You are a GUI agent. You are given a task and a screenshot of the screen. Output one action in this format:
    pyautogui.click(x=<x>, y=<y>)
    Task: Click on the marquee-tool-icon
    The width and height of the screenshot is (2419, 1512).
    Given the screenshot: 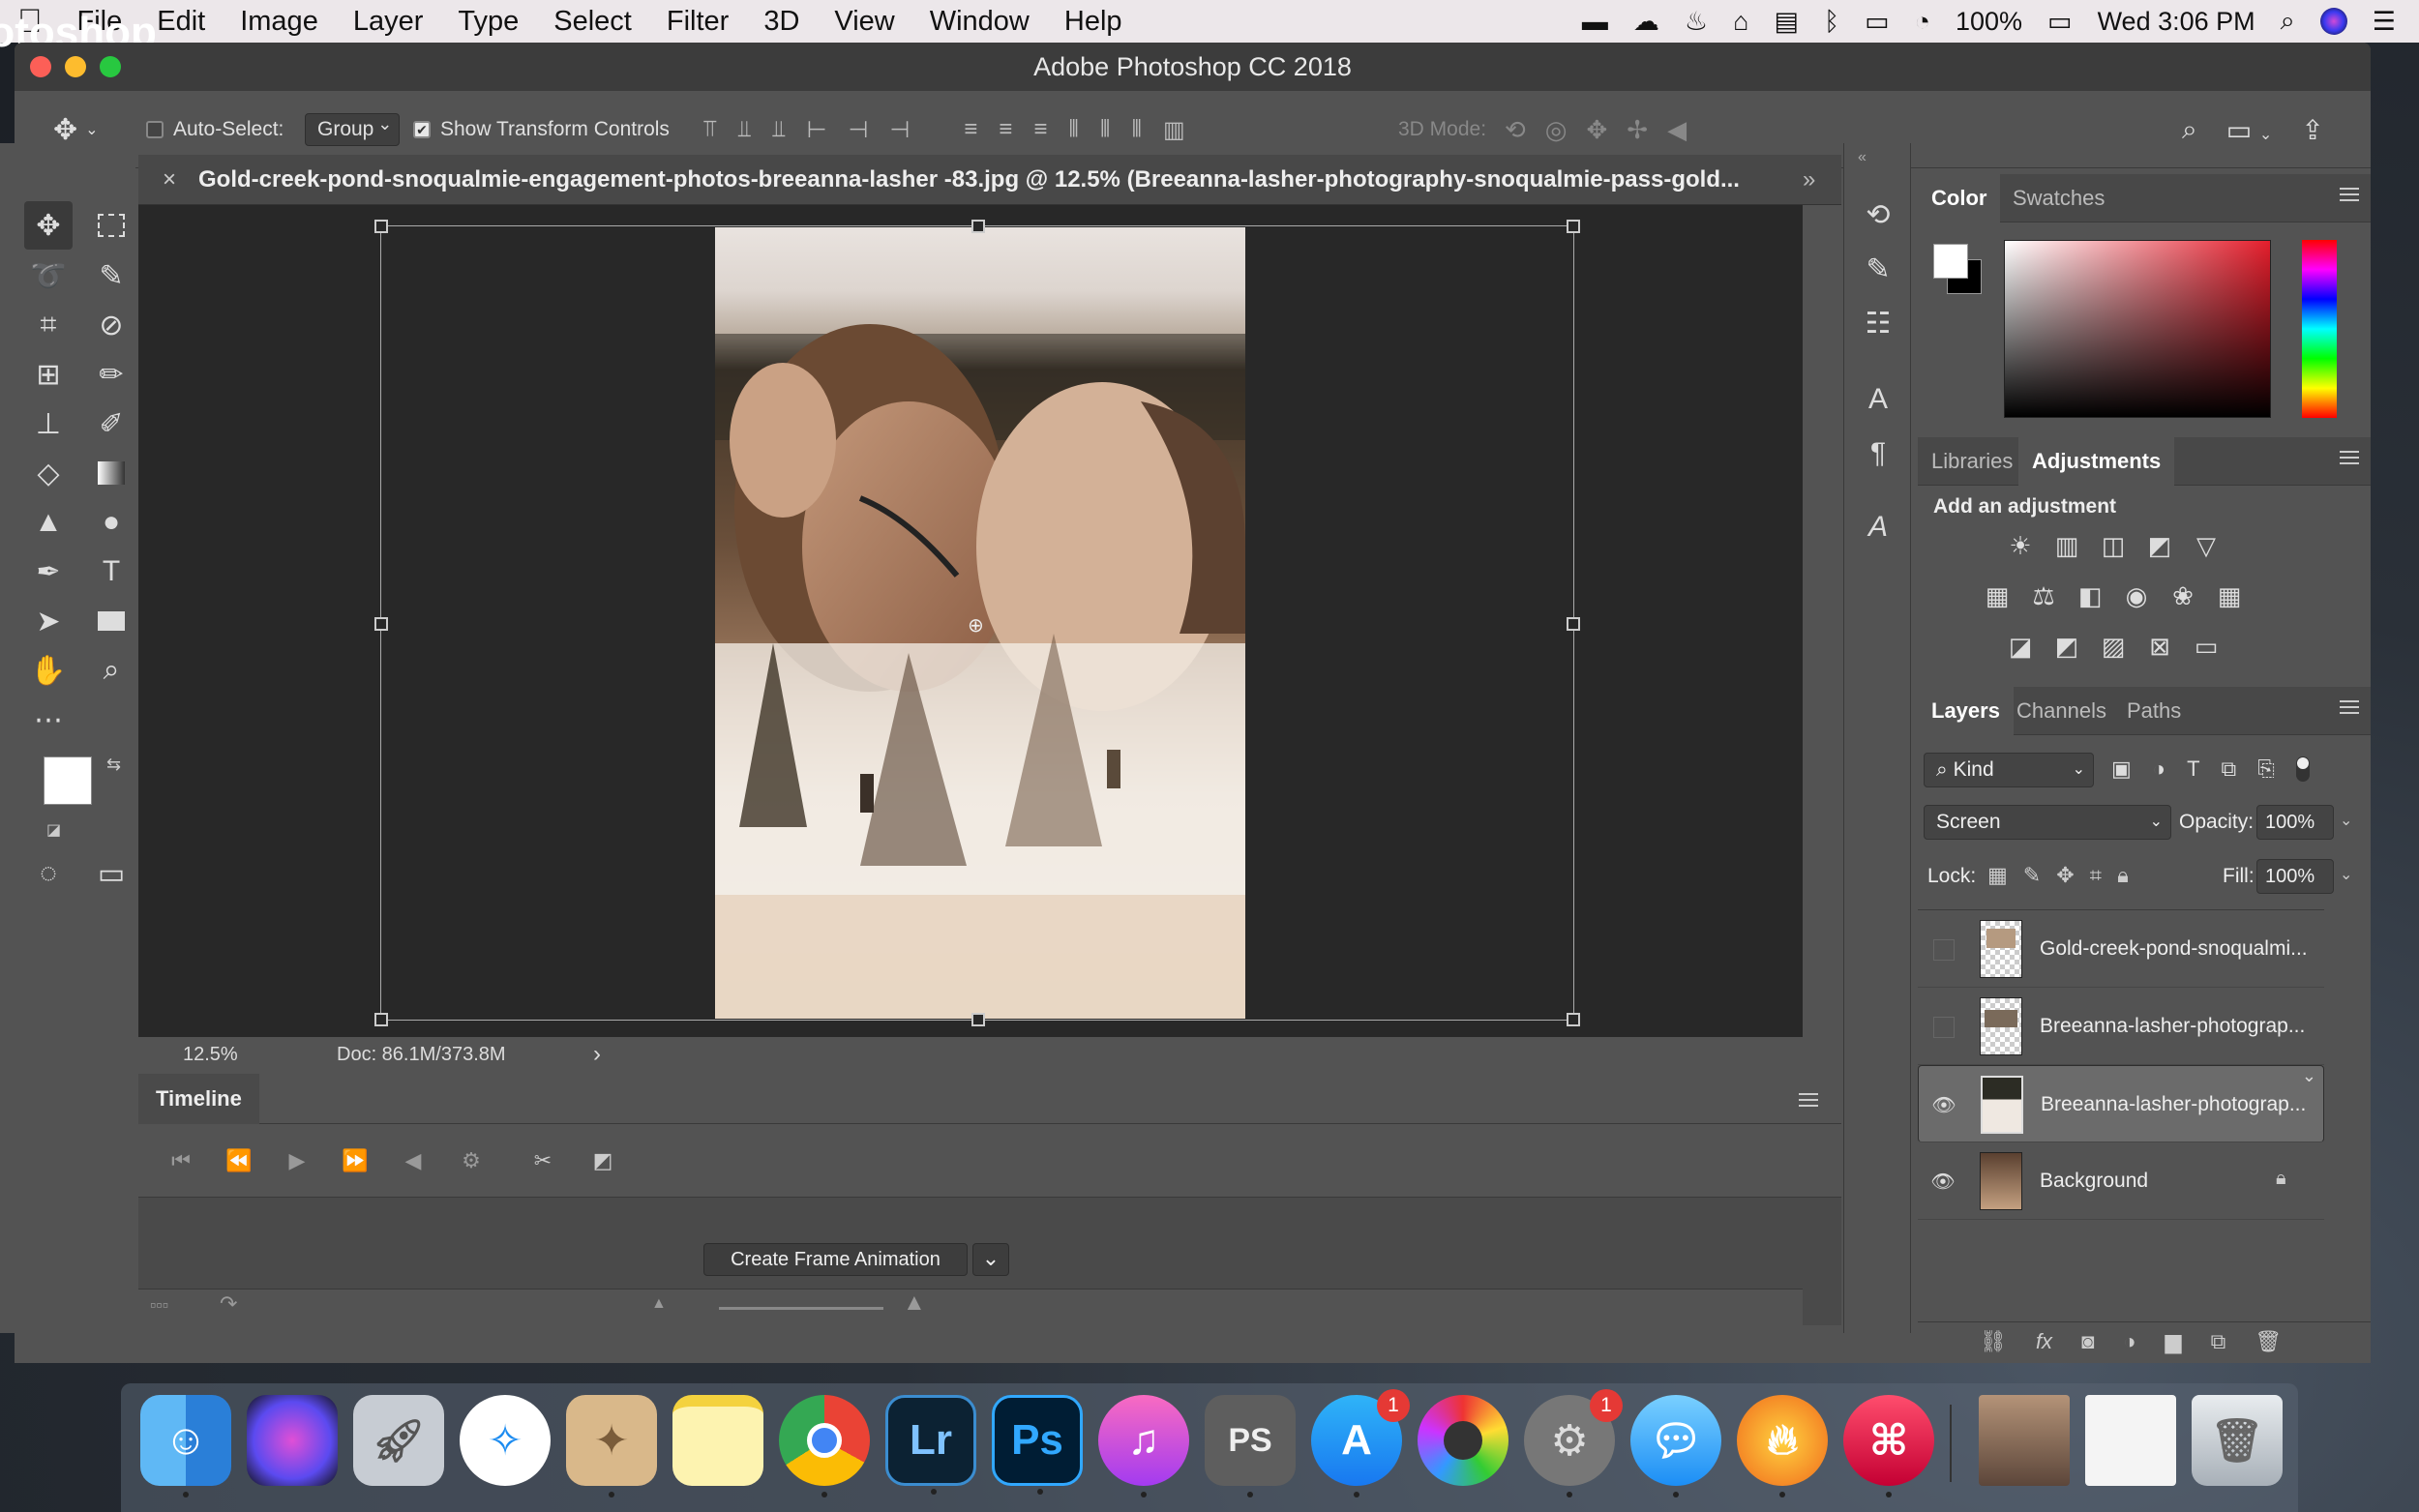 What is the action you would take?
    pyautogui.click(x=111, y=225)
    